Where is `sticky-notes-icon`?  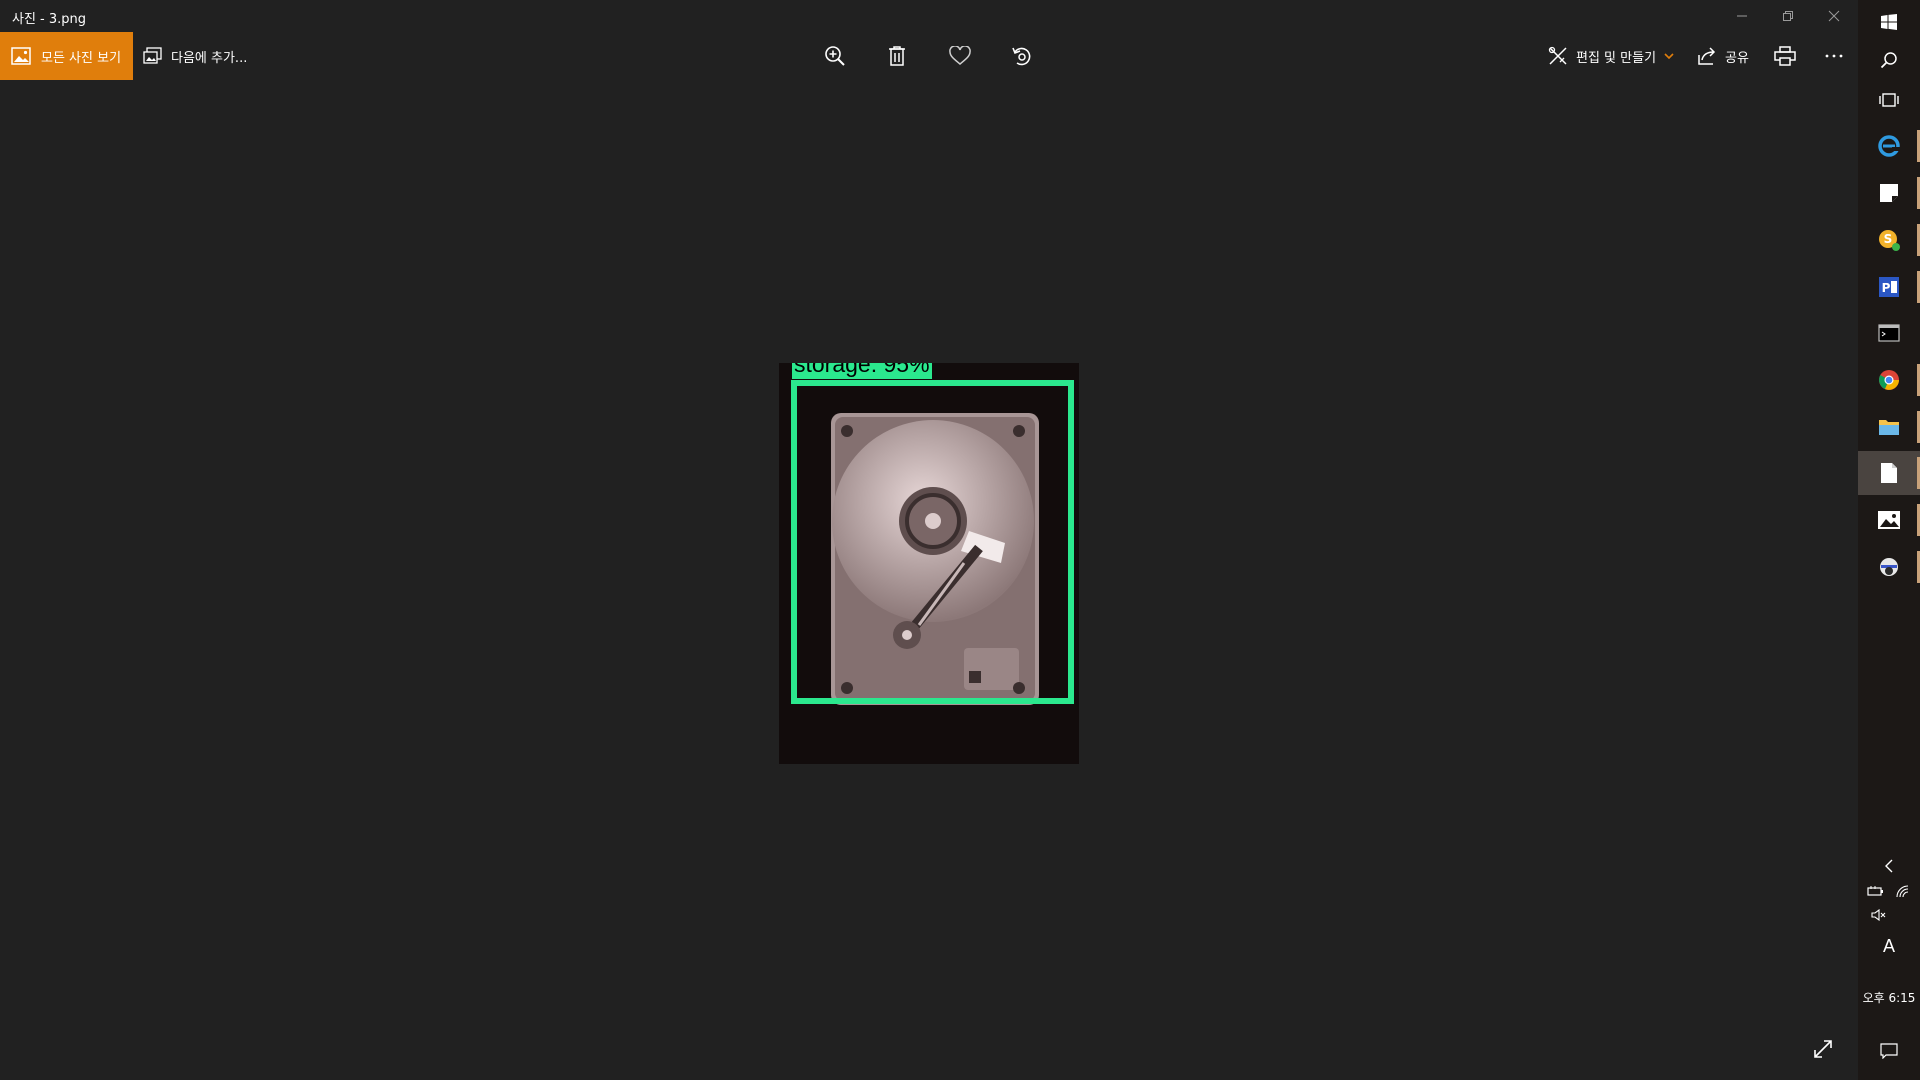 sticky-notes-icon is located at coordinates (1889, 193).